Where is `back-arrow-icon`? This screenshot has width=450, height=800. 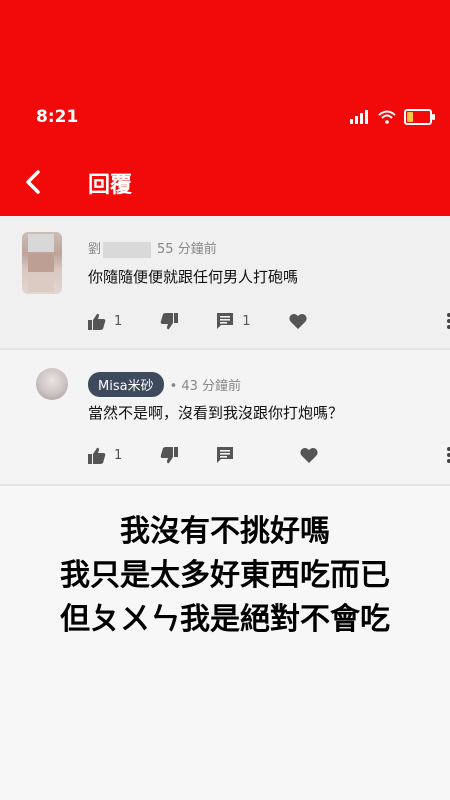
back-arrow-icon is located at coordinates (34, 182).